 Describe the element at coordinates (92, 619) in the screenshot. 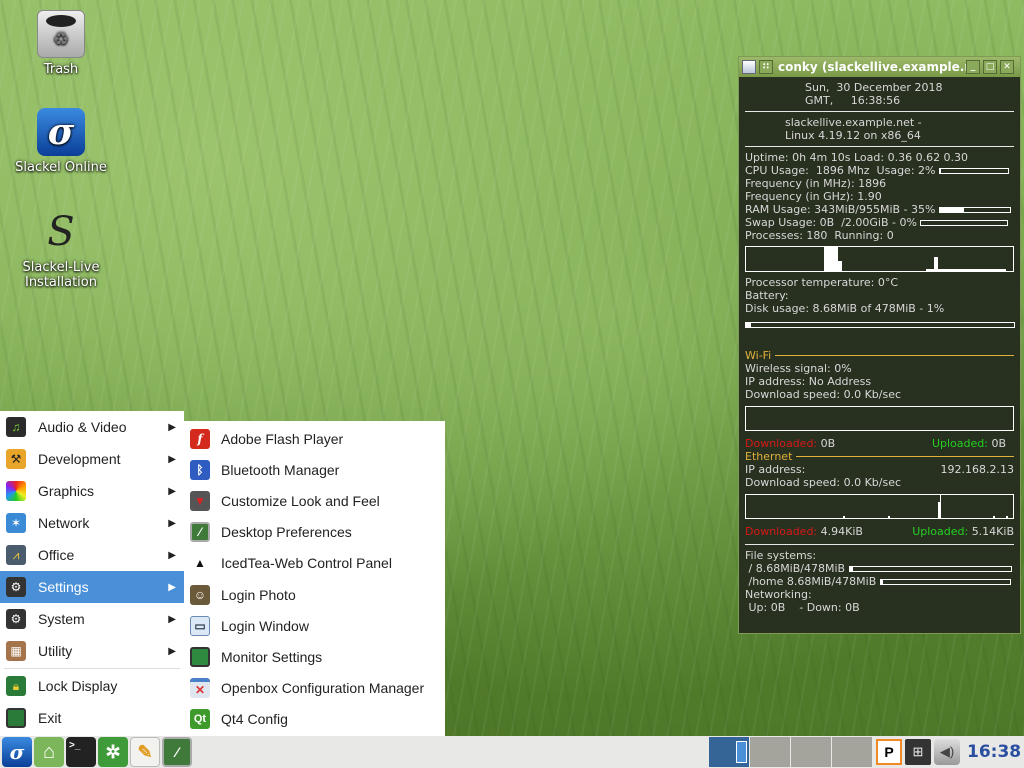

I see `menu-item-system: ⚙ System ▶` at that location.